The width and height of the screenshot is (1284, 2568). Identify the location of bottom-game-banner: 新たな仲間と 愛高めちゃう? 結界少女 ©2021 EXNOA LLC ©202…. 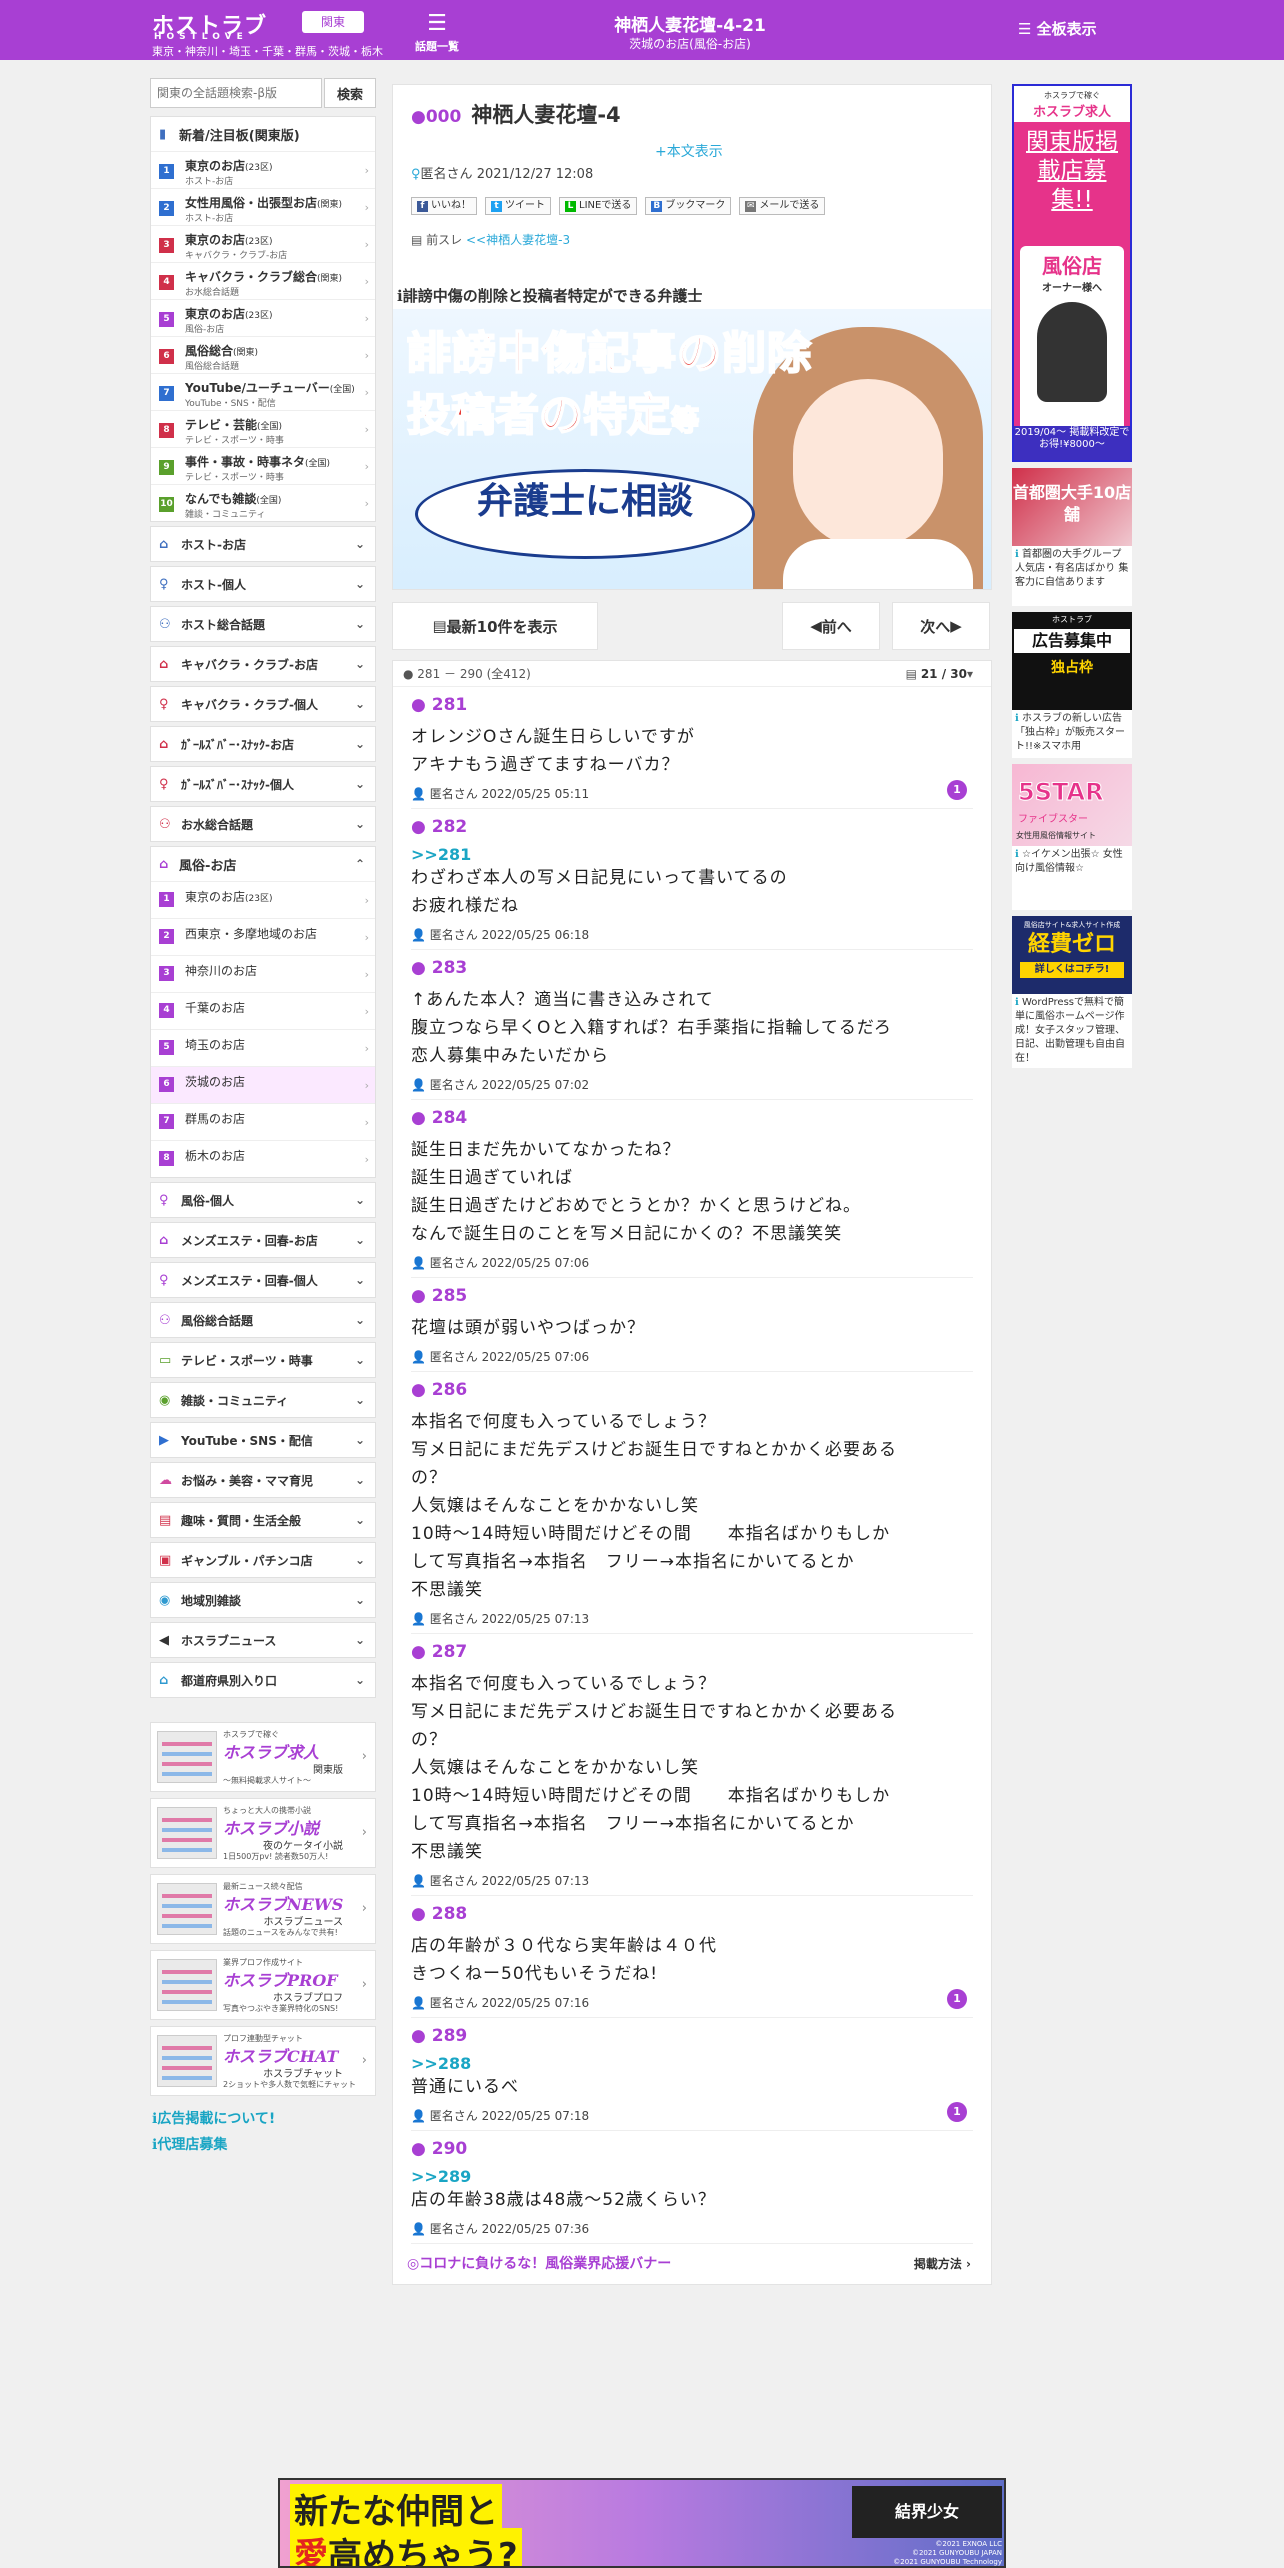
(642, 2523).